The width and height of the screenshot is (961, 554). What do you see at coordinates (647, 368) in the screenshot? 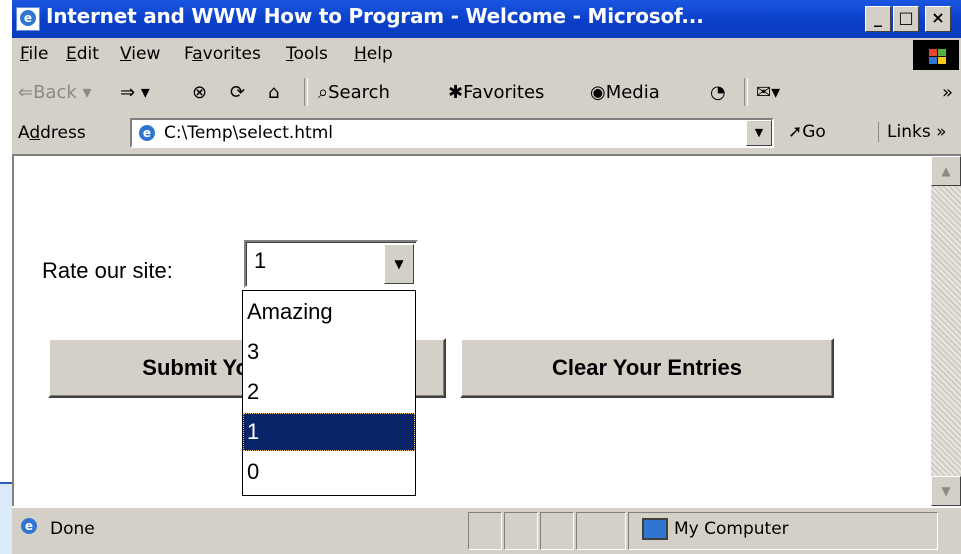
I see `clear-button: Clear Your Entries` at bounding box center [647, 368].